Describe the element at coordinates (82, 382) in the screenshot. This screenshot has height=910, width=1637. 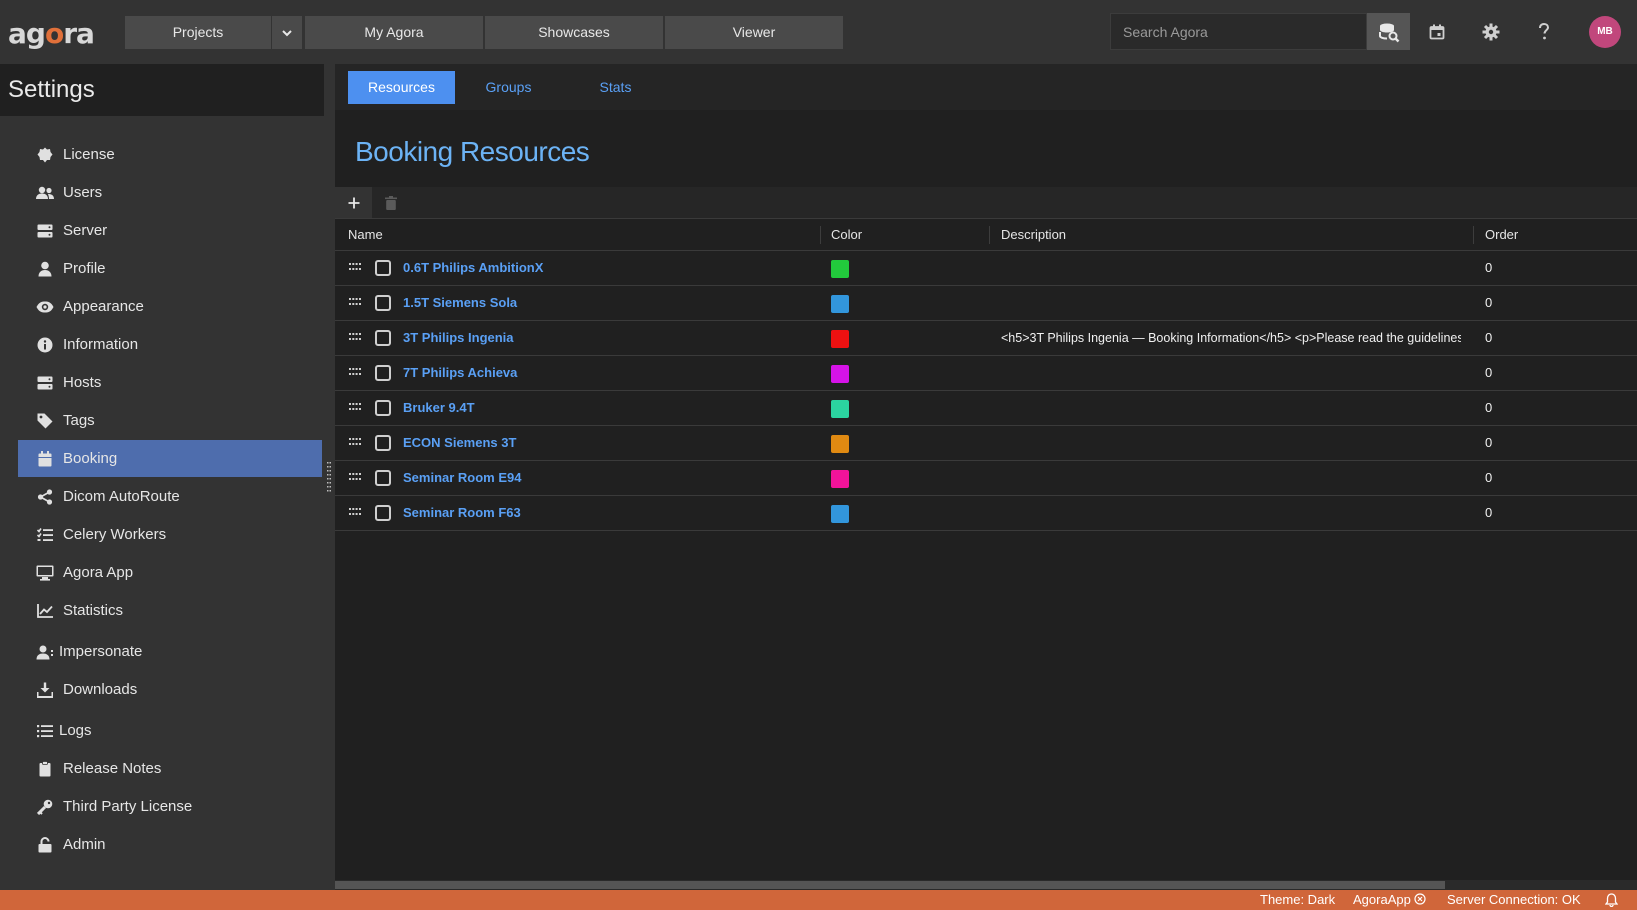
I see `sidebar-item-label: Hosts` at that location.